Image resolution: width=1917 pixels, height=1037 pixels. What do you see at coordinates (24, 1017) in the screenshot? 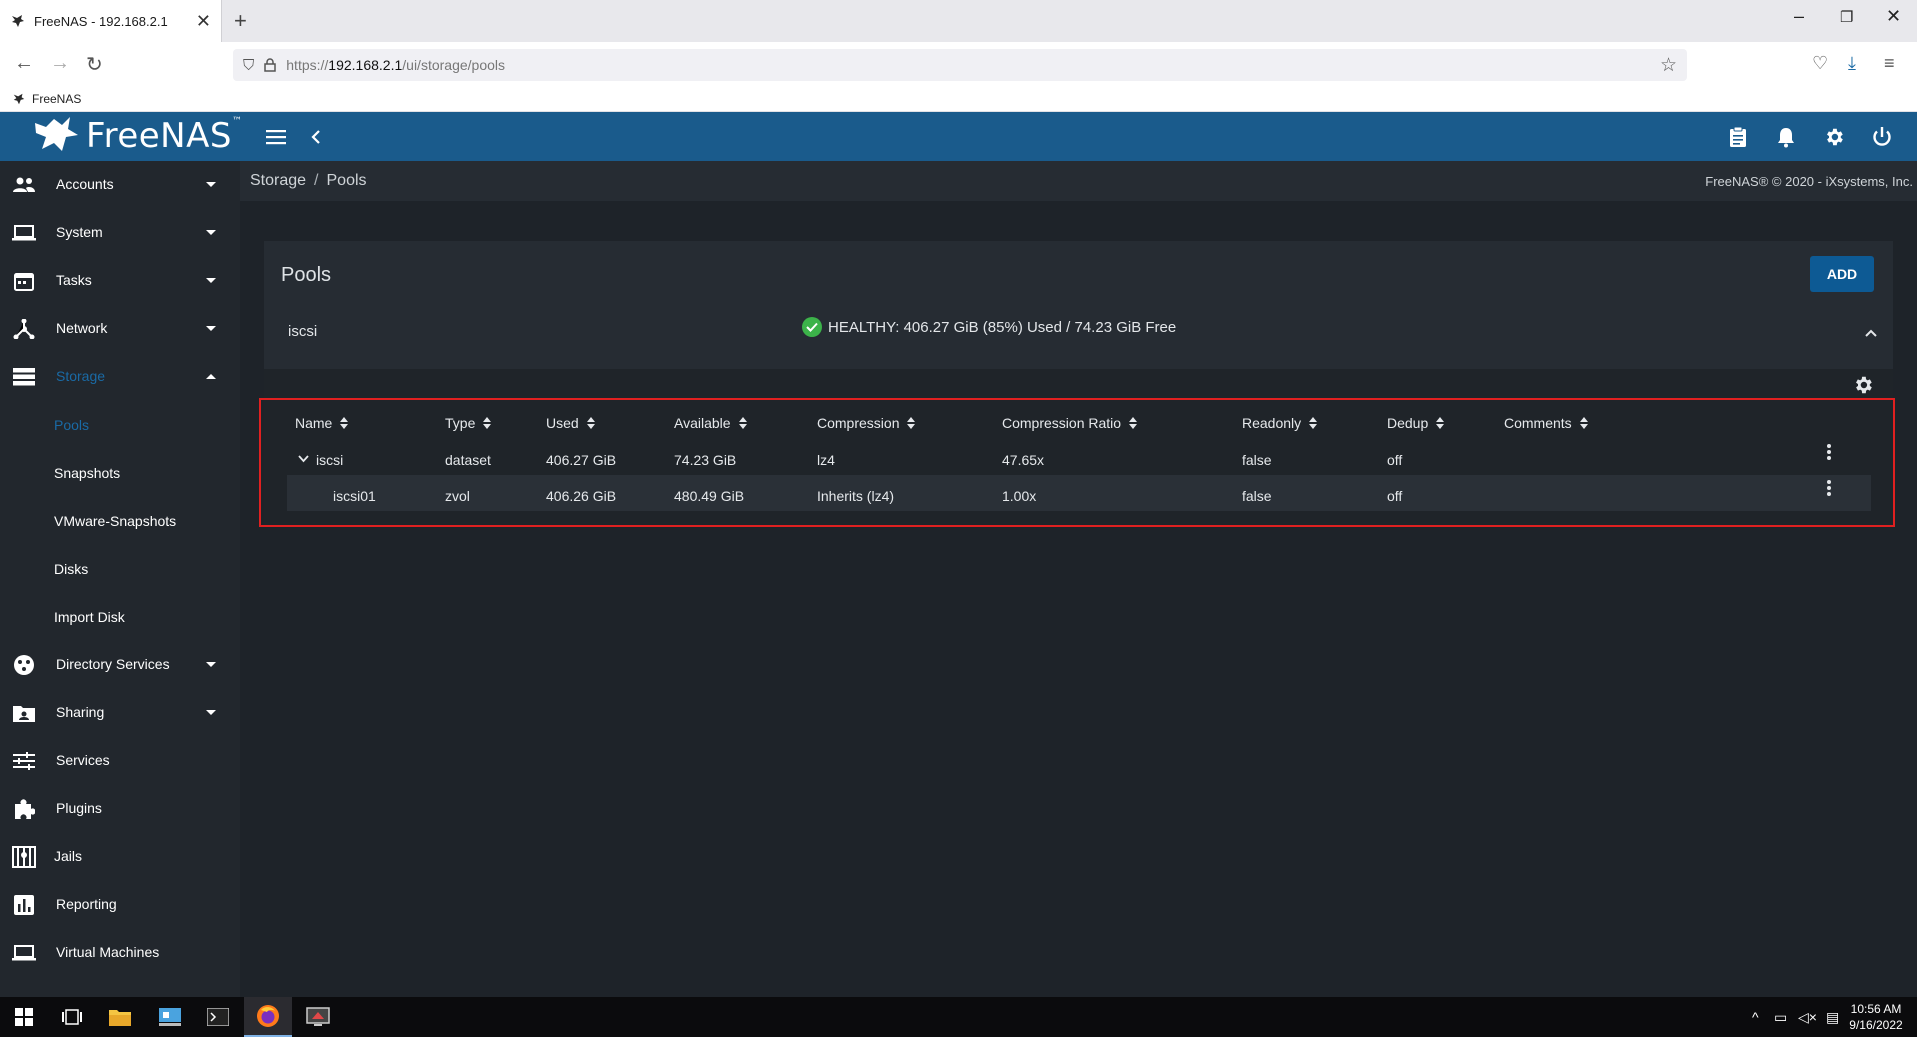
I see `windows-start-icon` at bounding box center [24, 1017].